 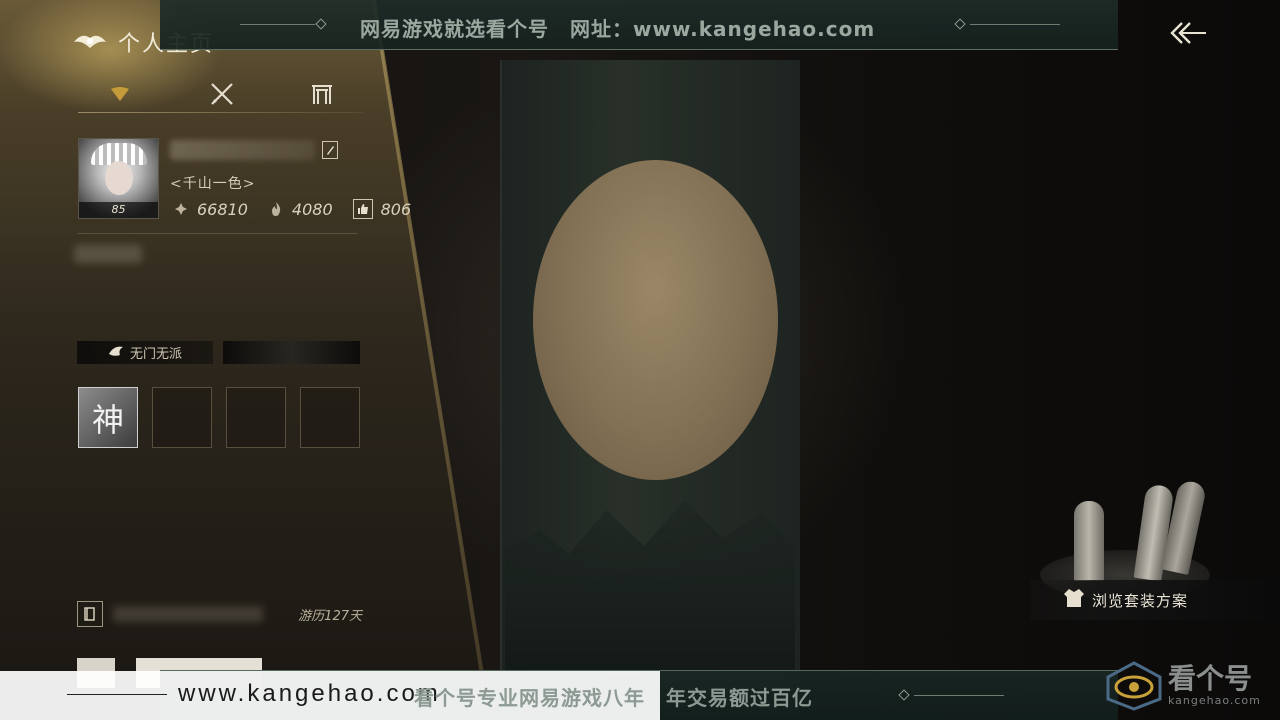 I want to click on tab-bar, so click(x=225, y=97).